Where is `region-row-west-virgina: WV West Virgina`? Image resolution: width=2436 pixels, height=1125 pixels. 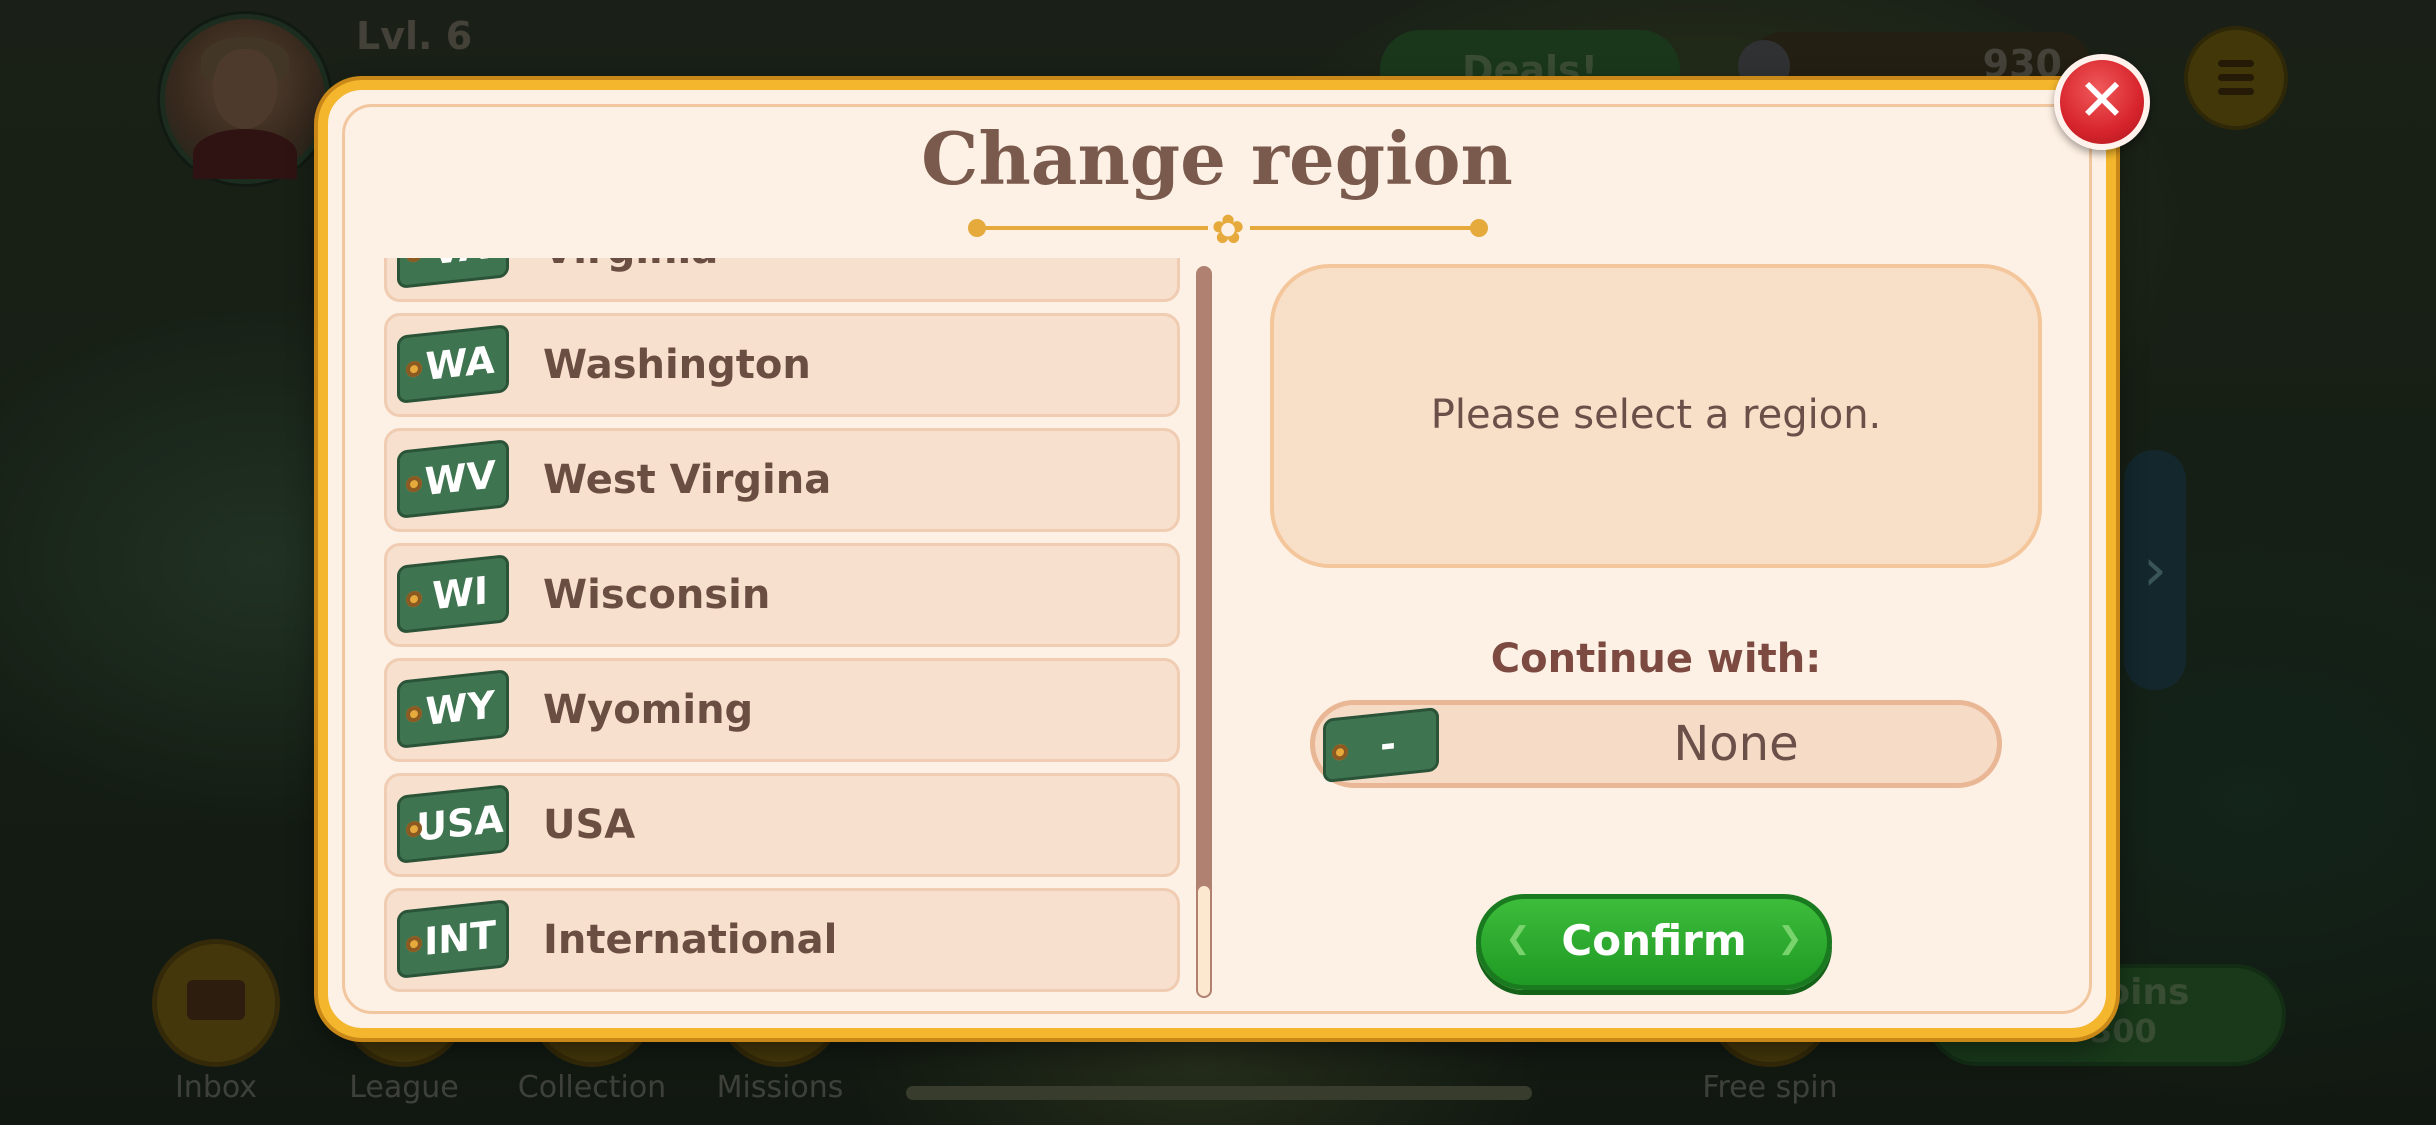
region-row-west-virgina: WV West Virgina is located at coordinates (782, 480).